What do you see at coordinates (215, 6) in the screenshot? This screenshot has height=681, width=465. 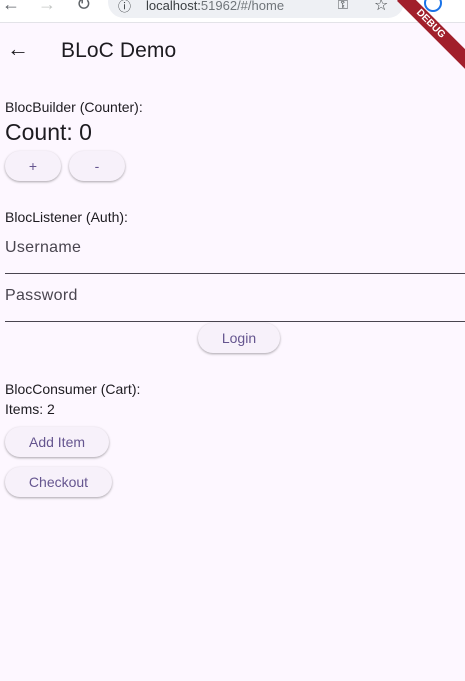 I see `url-text: localhost:51962/#/home` at bounding box center [215, 6].